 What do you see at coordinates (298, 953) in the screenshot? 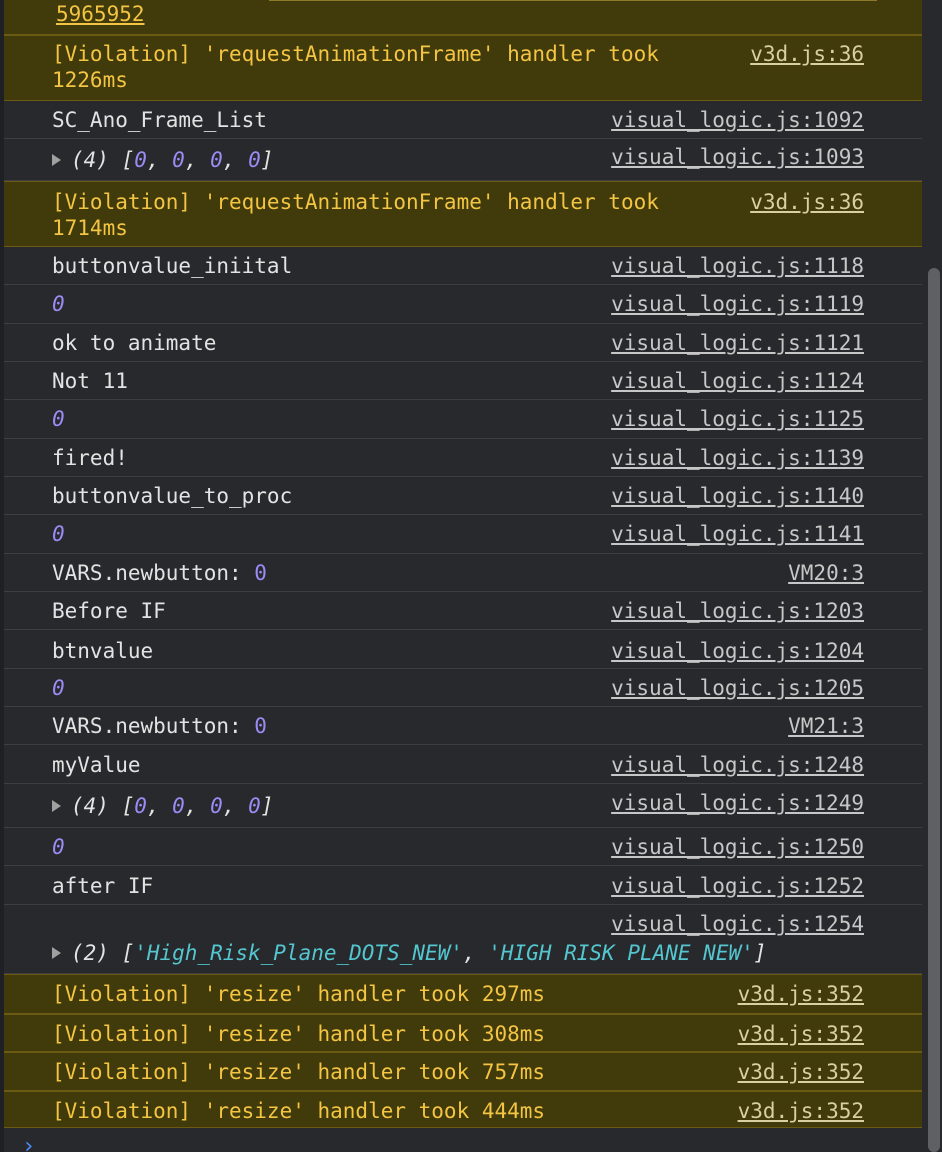
I see `array-item: 'High_Risk_Plane_DOTS_NEW'` at bounding box center [298, 953].